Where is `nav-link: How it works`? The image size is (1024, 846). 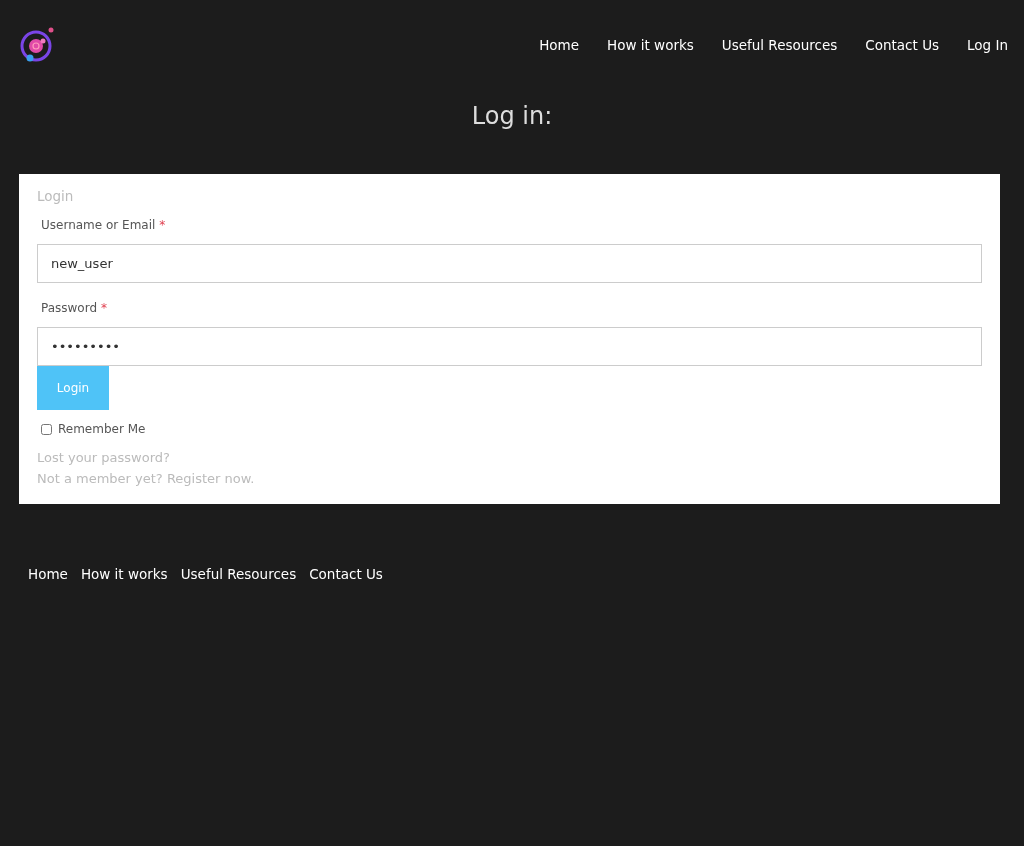 nav-link: How it works is located at coordinates (650, 45).